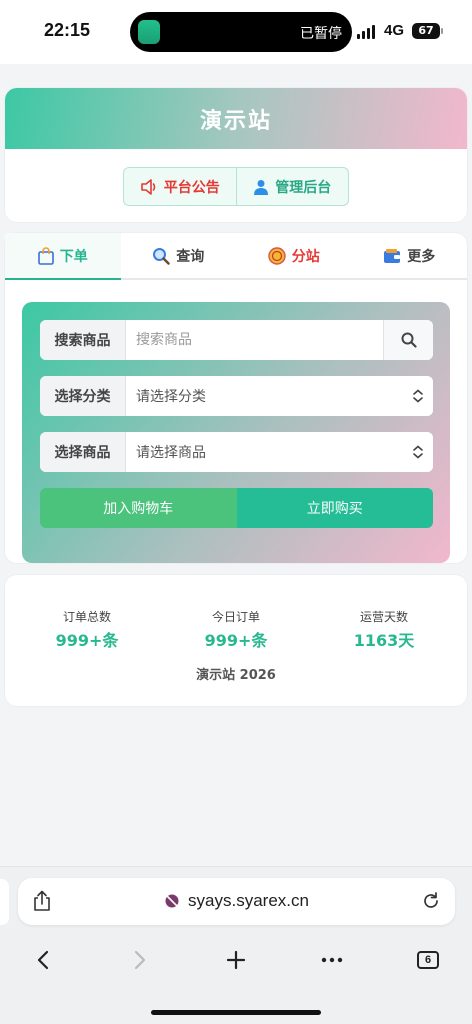 This screenshot has width=472, height=1024. I want to click on tab-substation-label: 分站, so click(305, 256).